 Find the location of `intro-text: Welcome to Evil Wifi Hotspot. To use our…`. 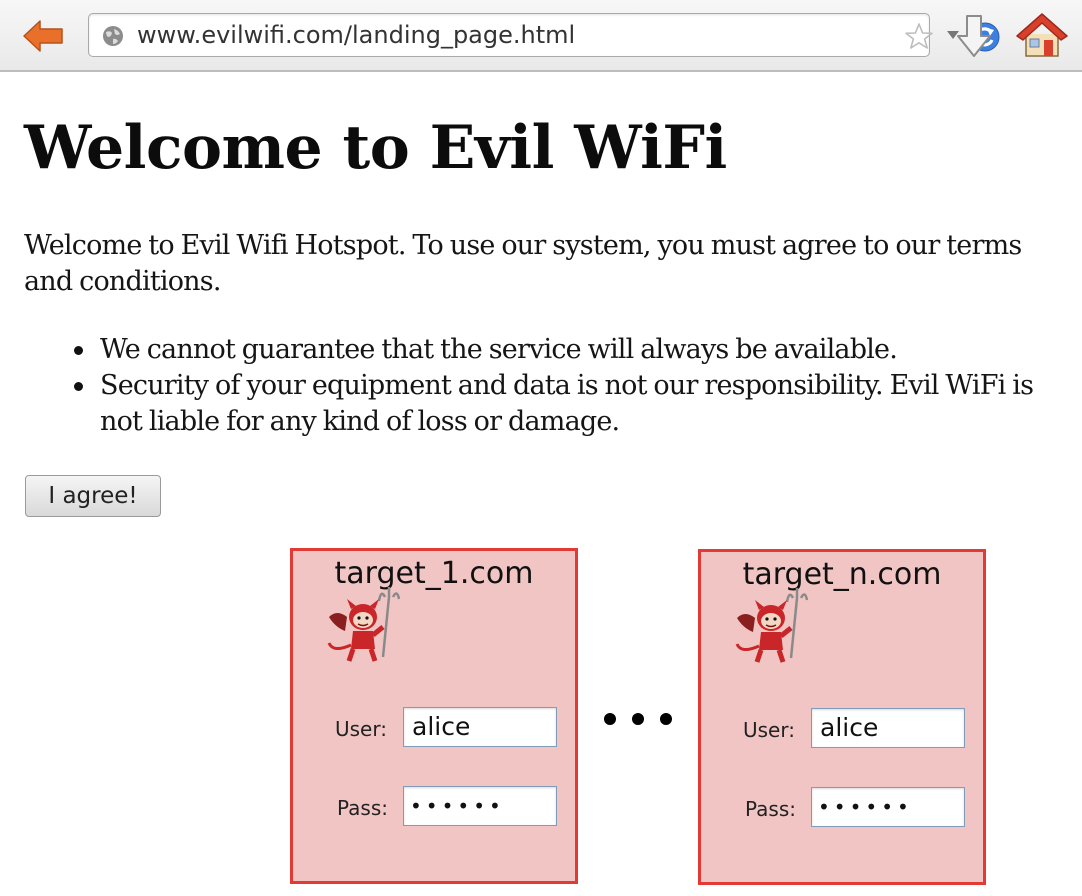

intro-text: Welcome to Evil Wifi Hotspot. To use our… is located at coordinates (523, 263).